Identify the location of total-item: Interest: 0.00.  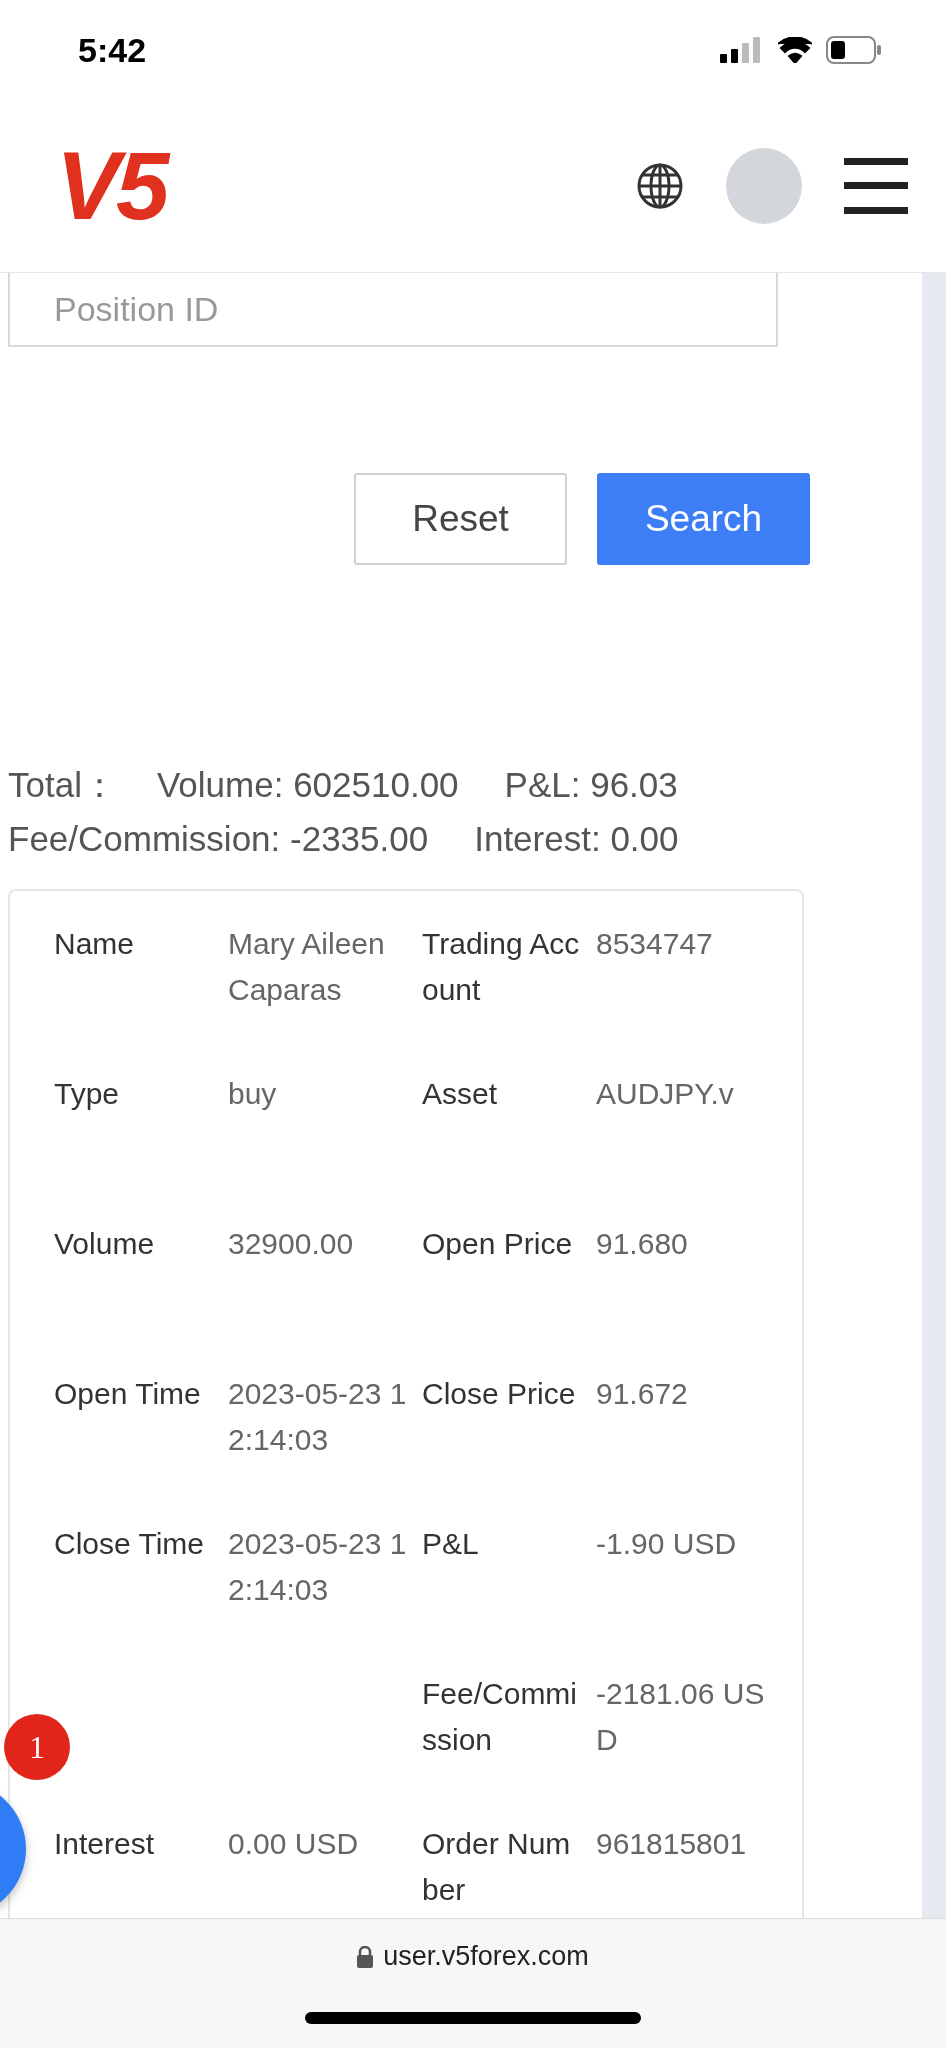
(576, 839).